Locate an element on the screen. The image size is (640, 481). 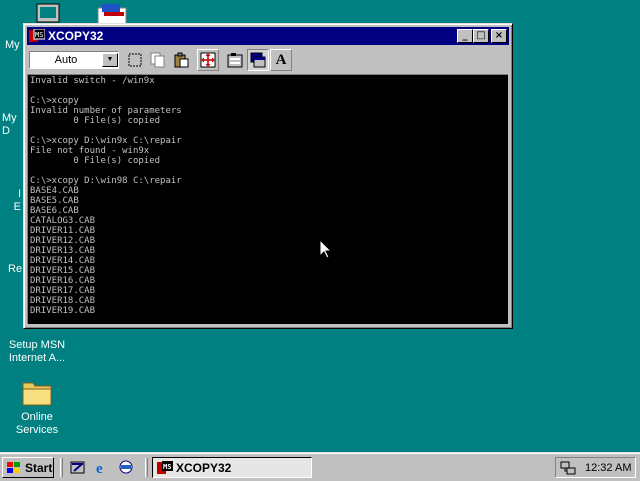
show-desktop-icon is located at coordinates (78, 467).